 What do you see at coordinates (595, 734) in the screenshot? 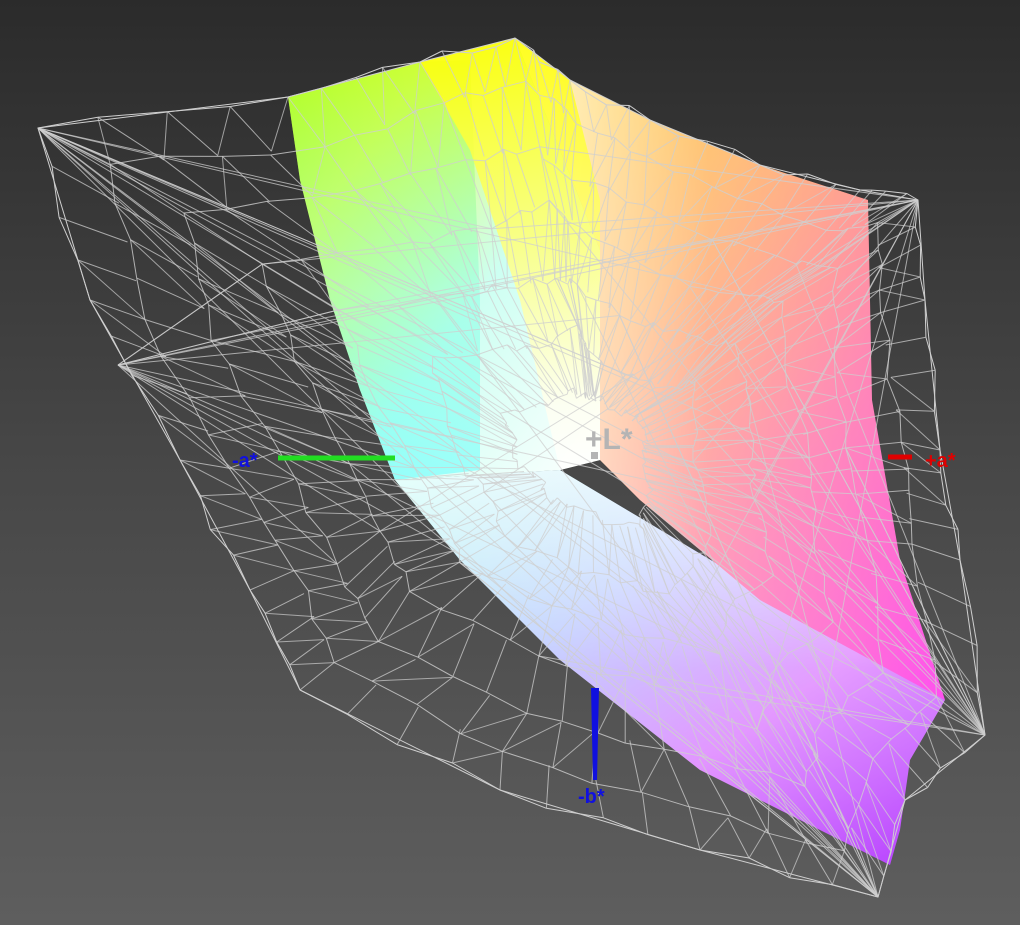
I see `minus-b-axis-line` at bounding box center [595, 734].